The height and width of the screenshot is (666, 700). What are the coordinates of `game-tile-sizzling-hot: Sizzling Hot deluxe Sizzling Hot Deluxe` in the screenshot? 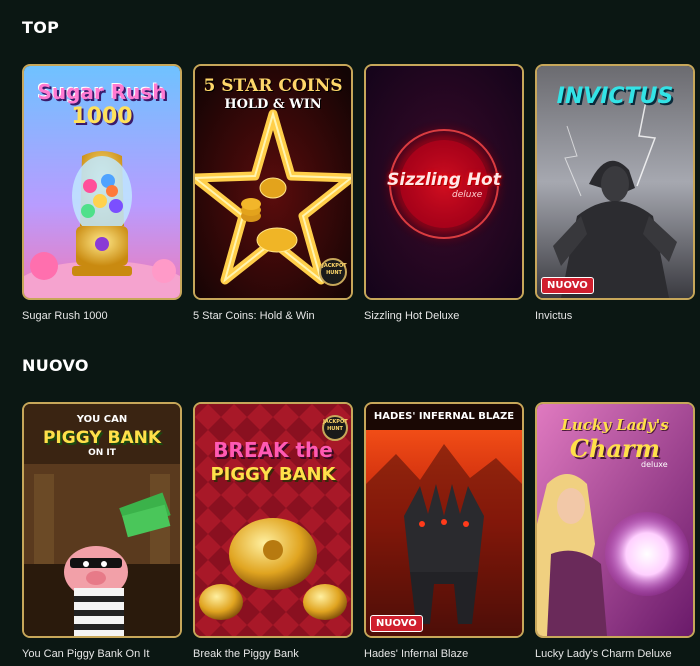 It's located at (444, 193).